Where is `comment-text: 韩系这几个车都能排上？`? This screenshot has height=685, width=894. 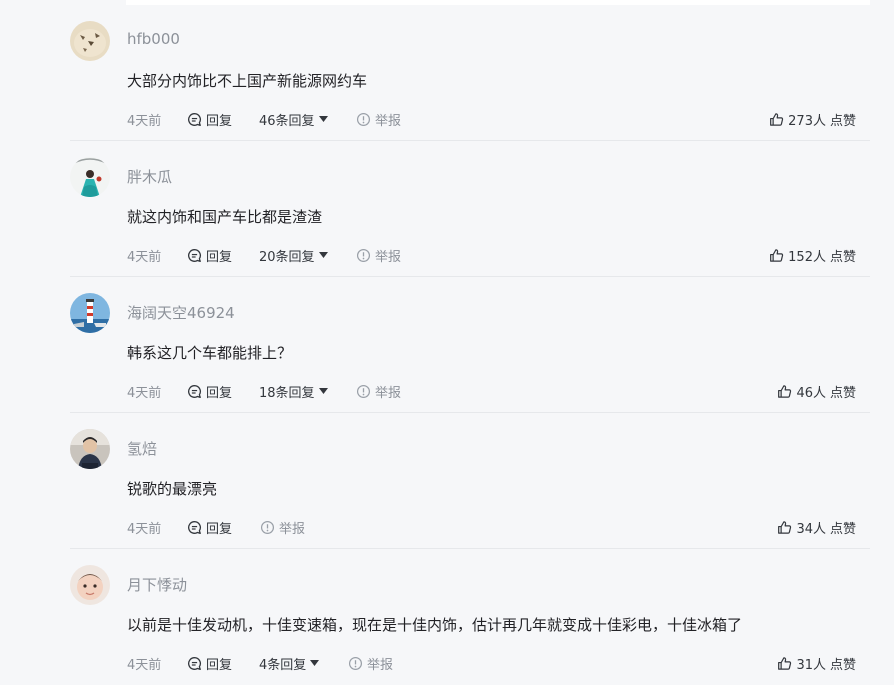 comment-text: 韩系这几个车都能排上？ is located at coordinates (210, 353).